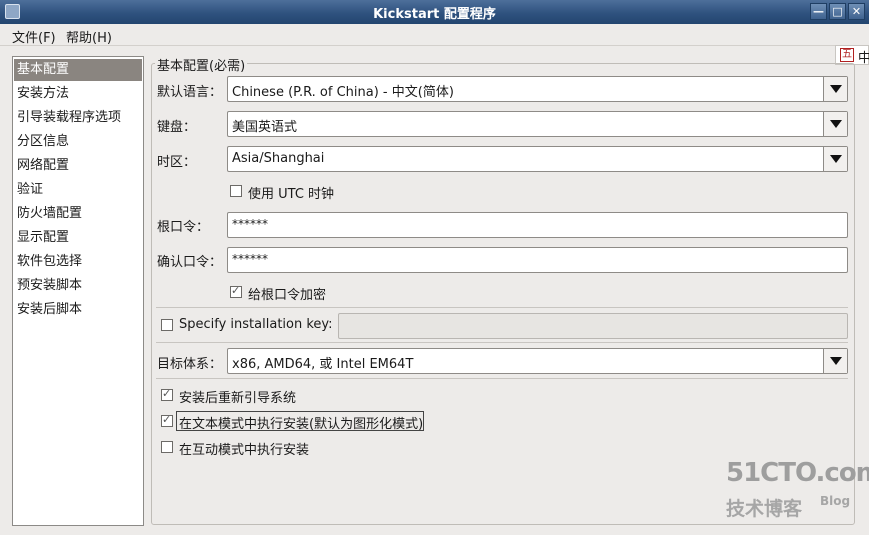 The height and width of the screenshot is (535, 869). What do you see at coordinates (78, 94) in the screenshot?
I see `sidebar-item-install-method: 安装方法` at bounding box center [78, 94].